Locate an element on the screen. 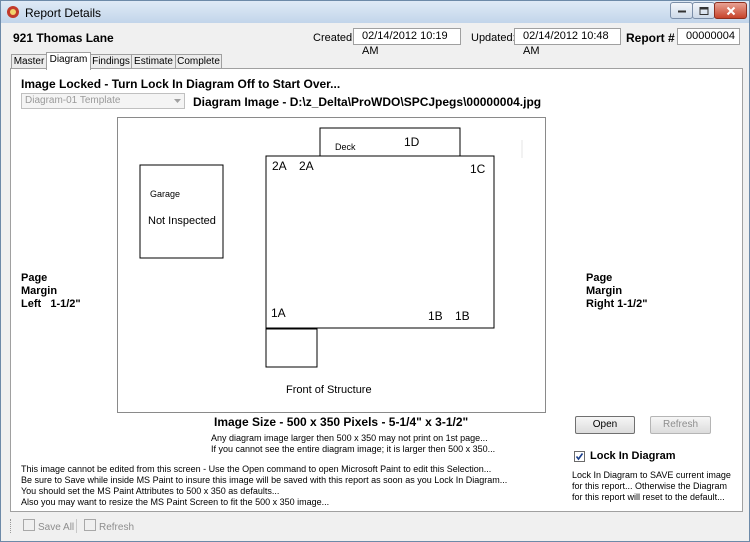  page-margin-right: Page Margin Right 1-1/2" is located at coordinates (617, 291).